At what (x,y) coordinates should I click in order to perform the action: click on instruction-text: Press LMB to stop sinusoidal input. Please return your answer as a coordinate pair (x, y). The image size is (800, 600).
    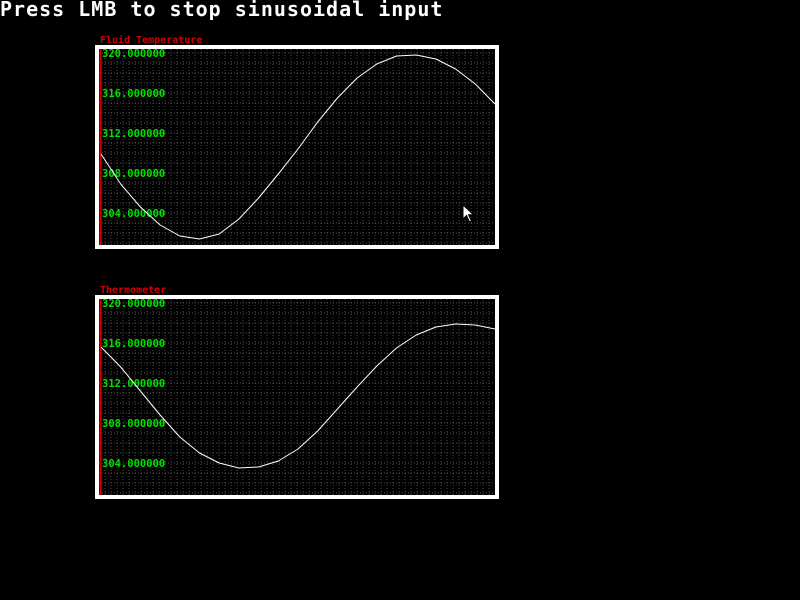
    Looking at the image, I should click on (222, 10).